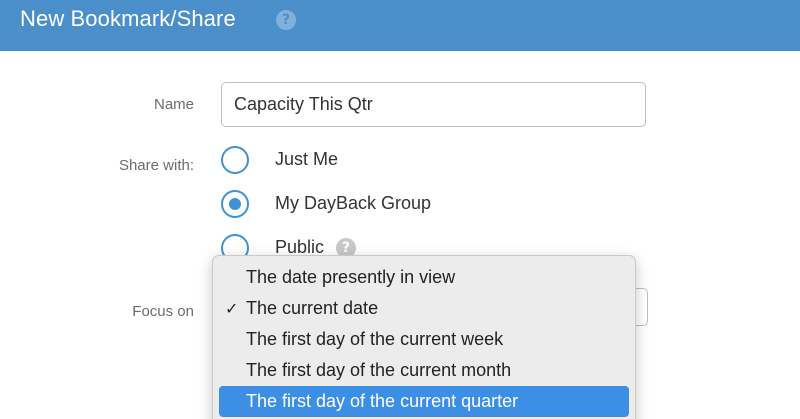 This screenshot has width=800, height=419. What do you see at coordinates (351, 277) in the screenshot?
I see `option-label: The date presently in view` at bounding box center [351, 277].